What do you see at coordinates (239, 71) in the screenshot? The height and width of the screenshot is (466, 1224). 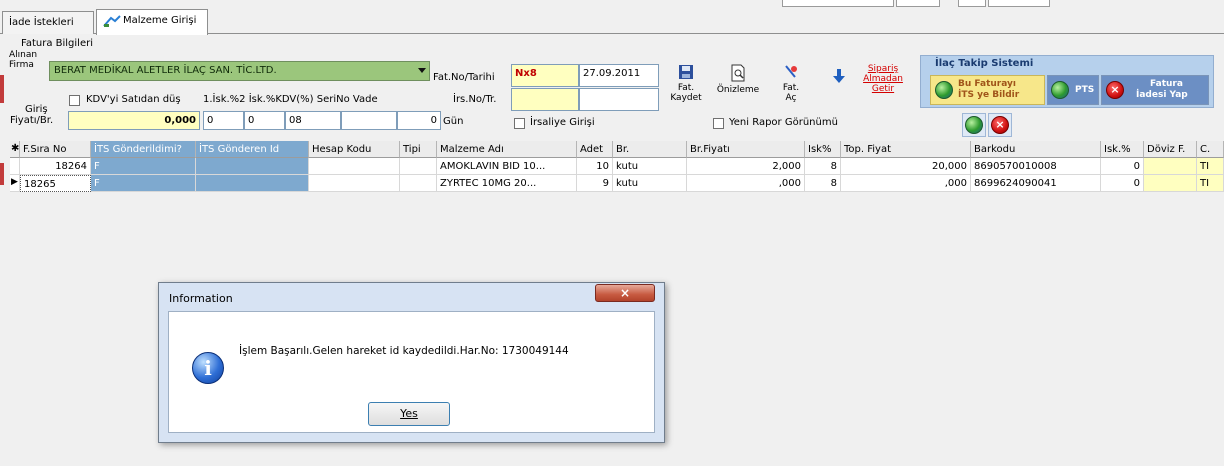 I see `firm-select: BERAT MEDİKAL ALETLER İLAÇ SAN. TİC.LTD.` at bounding box center [239, 71].